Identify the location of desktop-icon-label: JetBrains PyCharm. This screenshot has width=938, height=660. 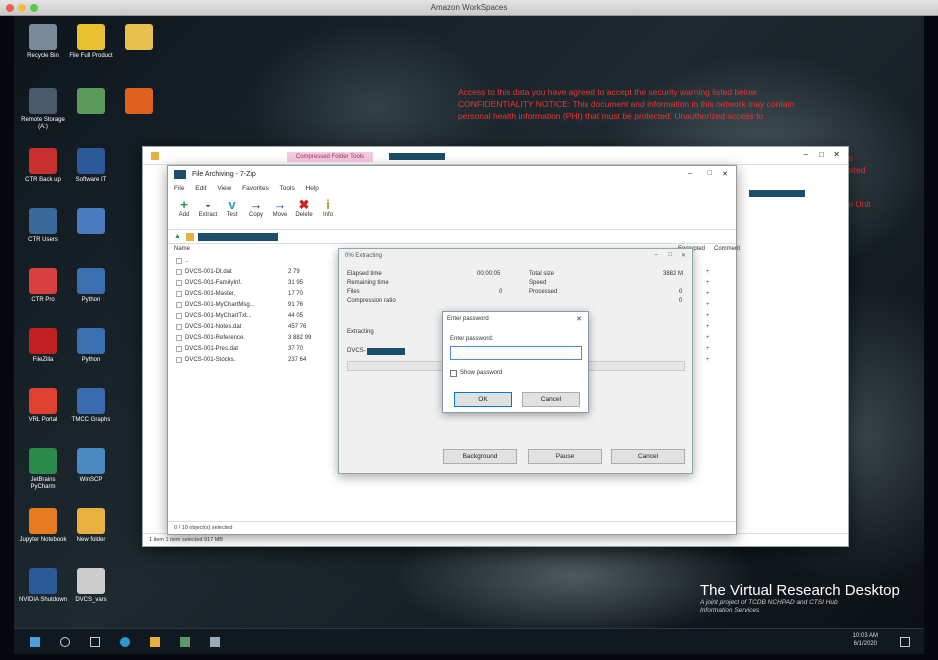
(43, 483).